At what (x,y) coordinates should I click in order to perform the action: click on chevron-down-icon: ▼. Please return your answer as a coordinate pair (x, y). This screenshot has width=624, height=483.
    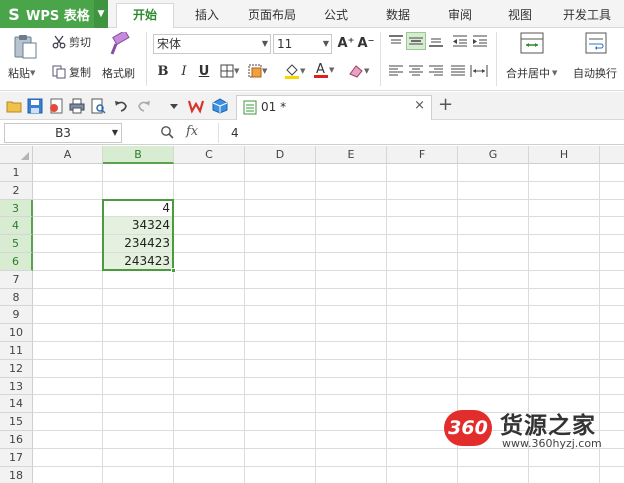
    Looking at the image, I should click on (367, 71).